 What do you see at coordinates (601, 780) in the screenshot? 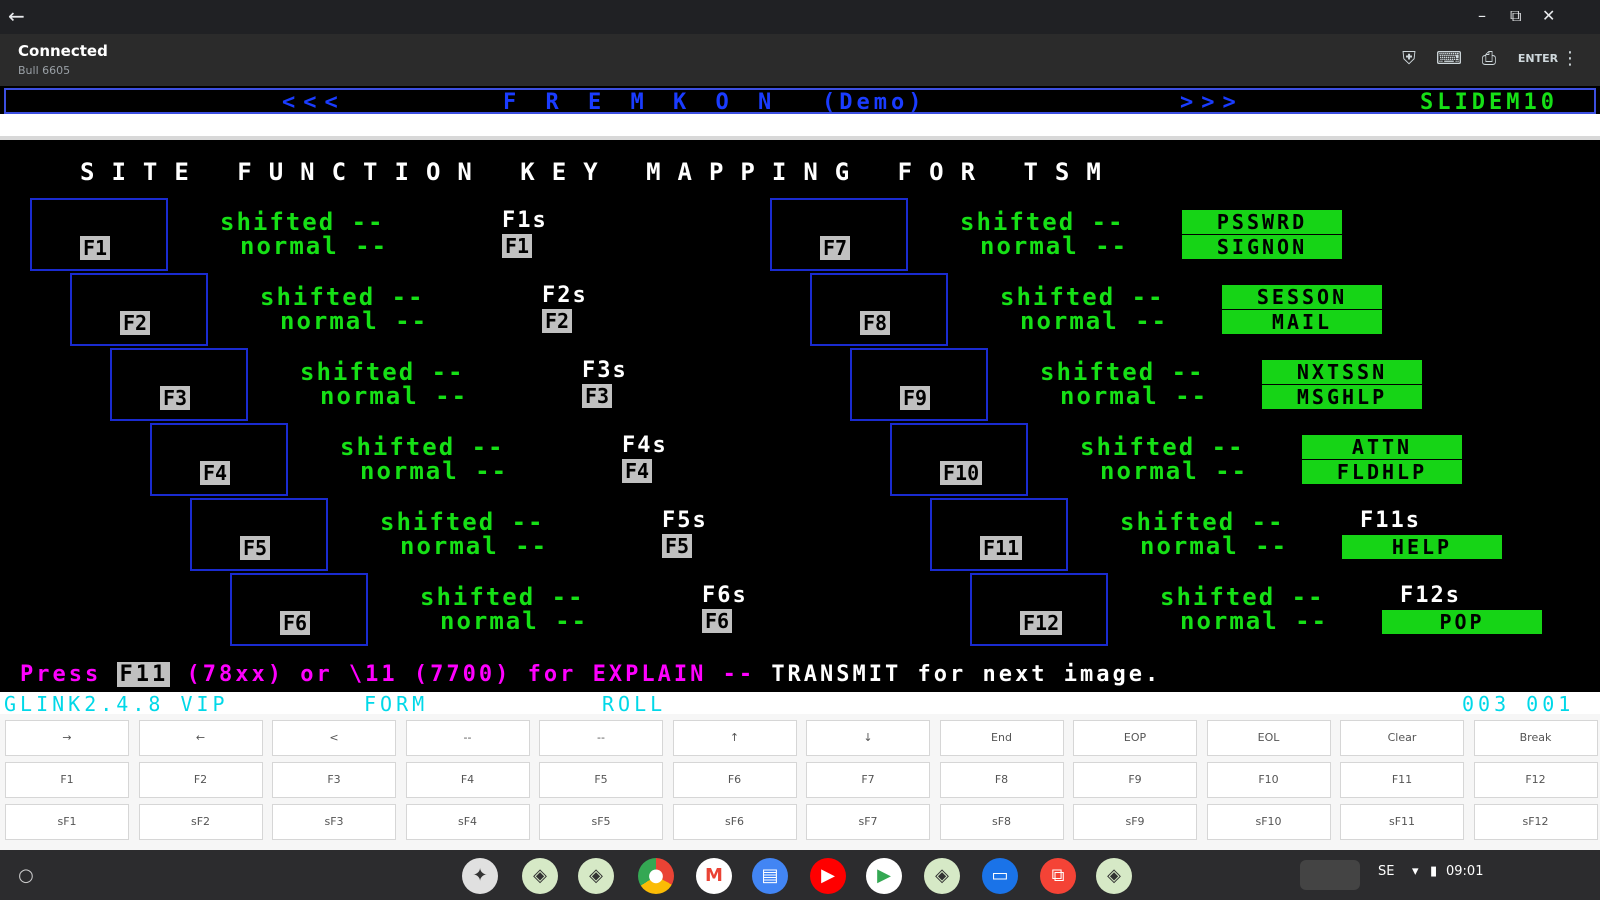
I see `keypad-key: F5` at bounding box center [601, 780].